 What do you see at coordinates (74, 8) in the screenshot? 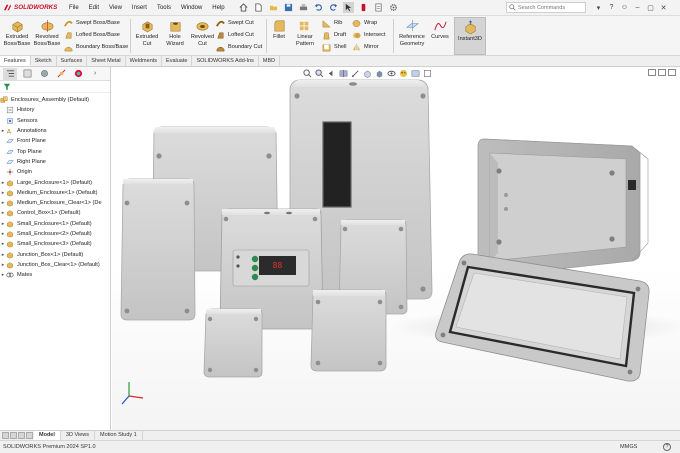
I see `menu-file: File` at bounding box center [74, 8].